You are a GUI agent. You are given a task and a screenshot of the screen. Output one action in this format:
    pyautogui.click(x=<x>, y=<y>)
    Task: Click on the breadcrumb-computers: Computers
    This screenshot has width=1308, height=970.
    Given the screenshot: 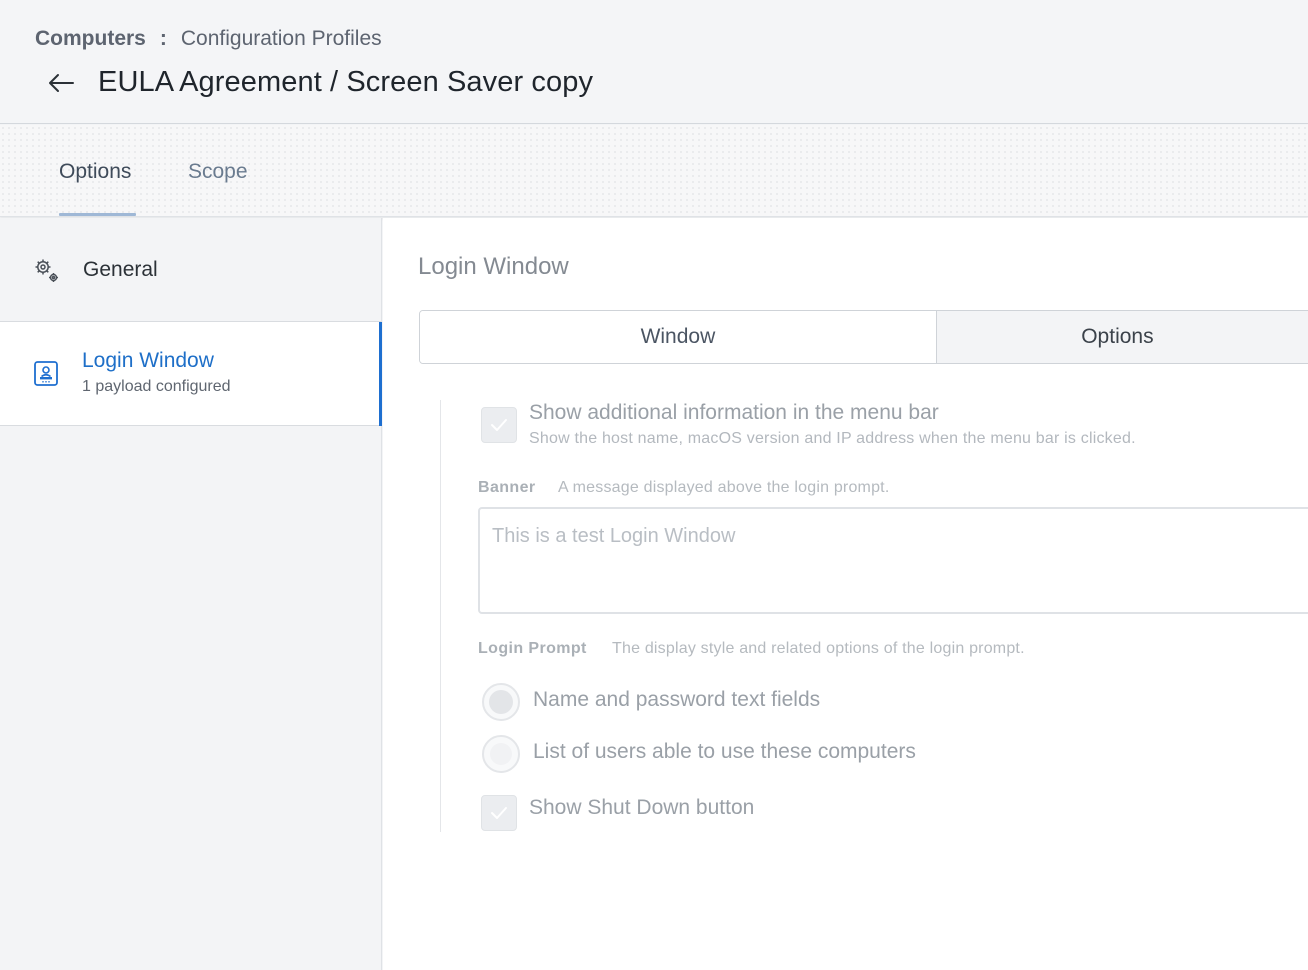 What is the action you would take?
    pyautogui.click(x=90, y=39)
    